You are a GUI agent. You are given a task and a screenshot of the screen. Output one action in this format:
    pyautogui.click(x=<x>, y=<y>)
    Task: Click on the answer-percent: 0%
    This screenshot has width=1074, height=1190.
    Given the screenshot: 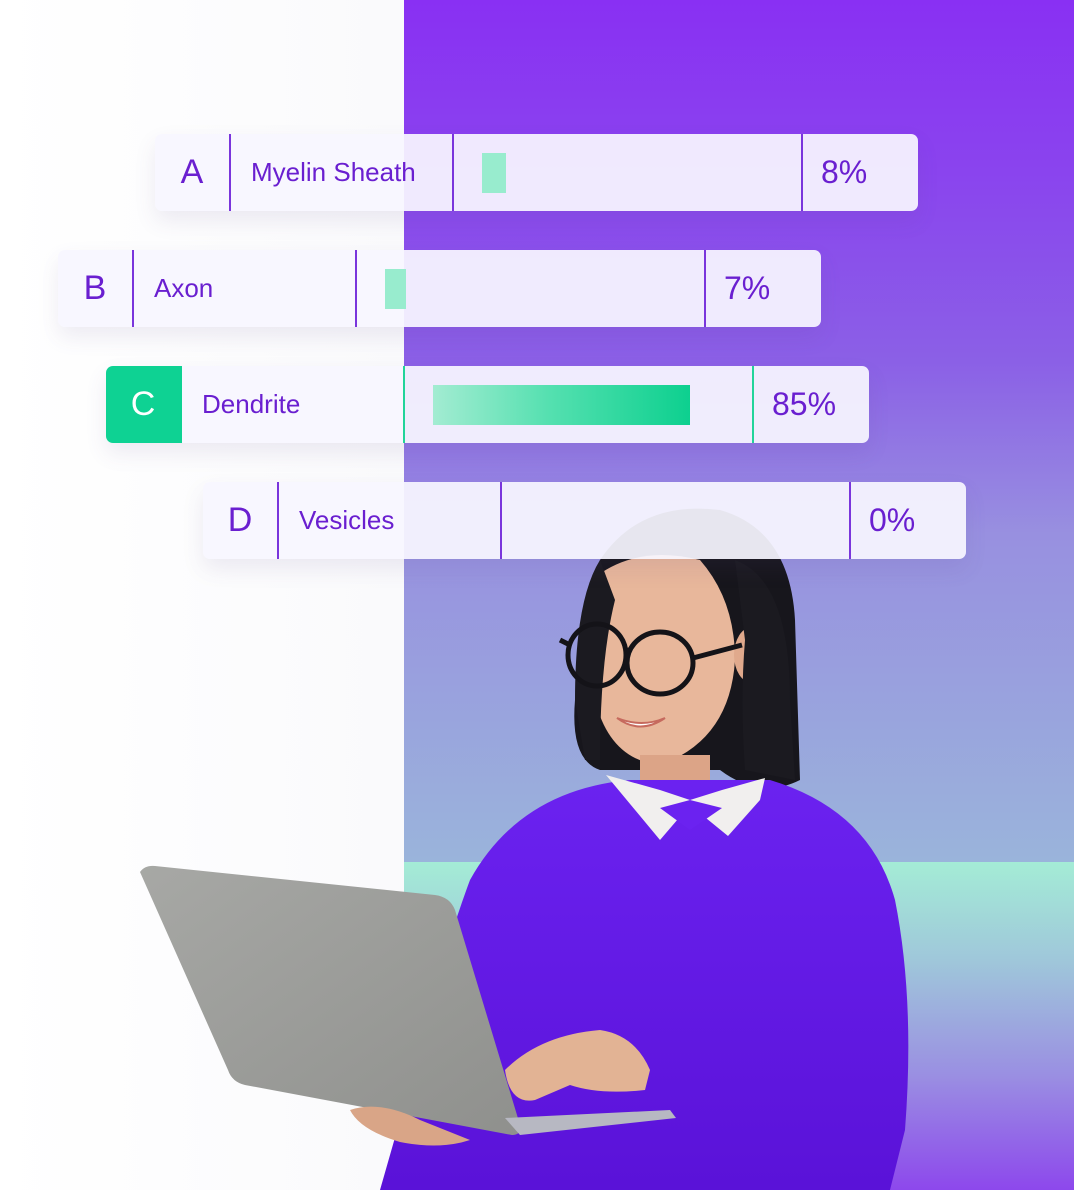 What is the action you would take?
    pyautogui.click(x=892, y=520)
    